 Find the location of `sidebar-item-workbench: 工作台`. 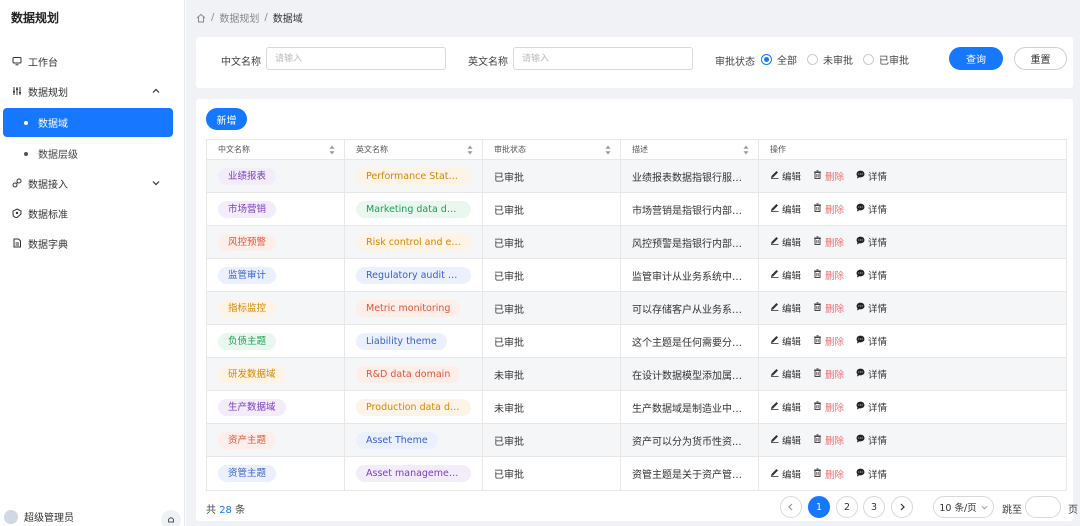

sidebar-item-workbench: 工作台 is located at coordinates (92, 61).